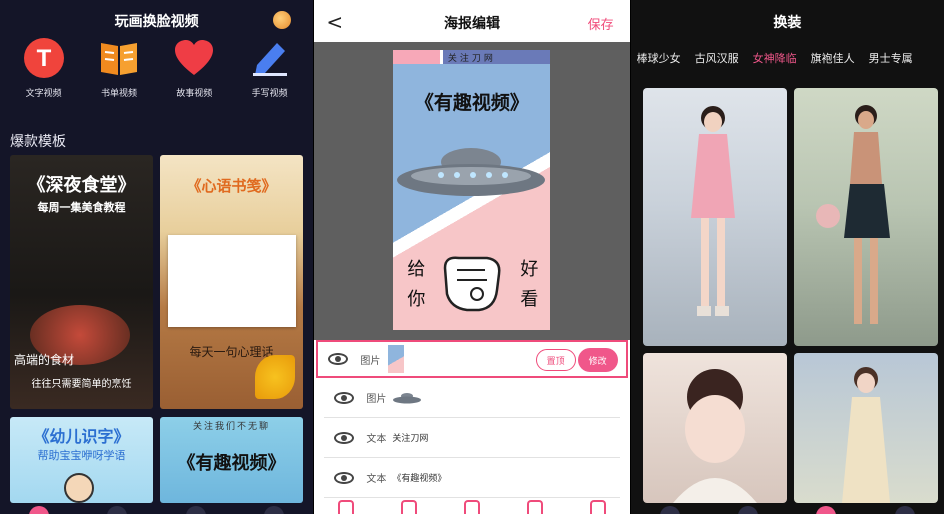  Describe the element at coordinates (39, 510) in the screenshot. I see `nav-home-icon` at that location.